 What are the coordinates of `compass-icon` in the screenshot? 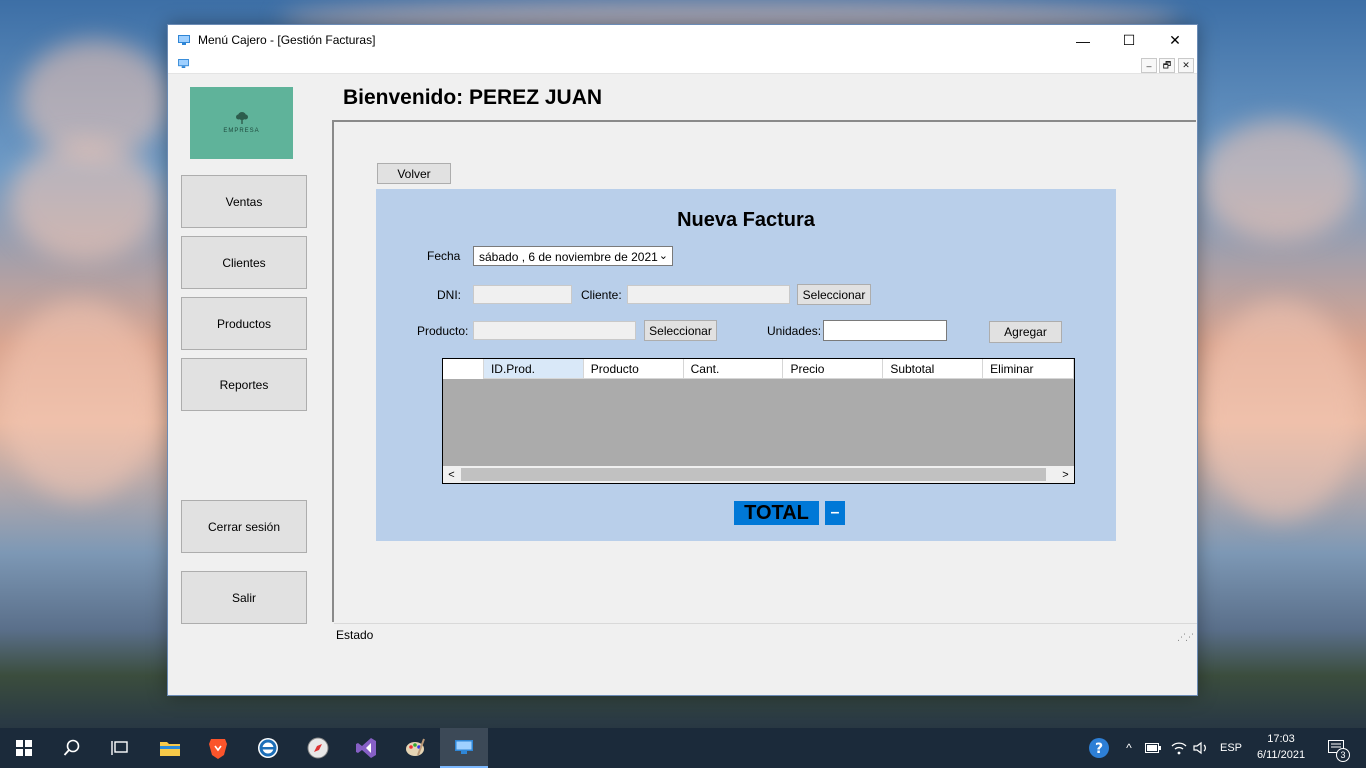 It's located at (318, 748).